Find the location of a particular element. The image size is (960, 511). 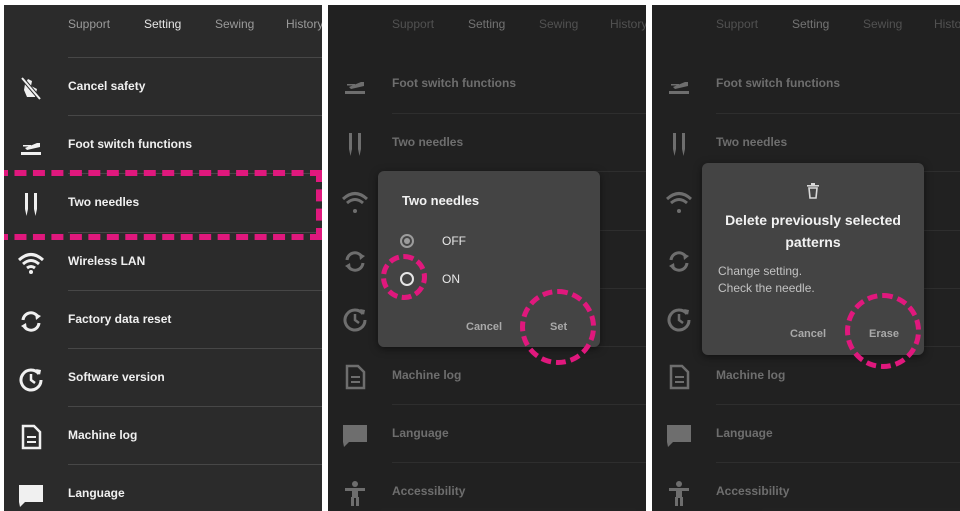

radio-selected-icon is located at coordinates (407, 240).